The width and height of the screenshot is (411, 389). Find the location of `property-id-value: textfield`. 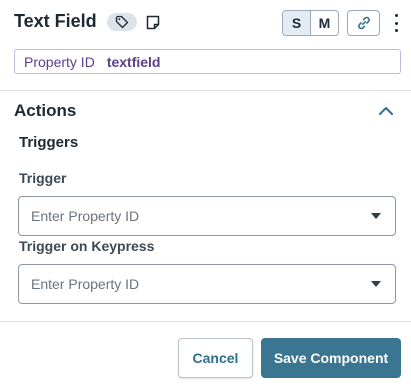

property-id-value: textfield is located at coordinates (133, 61).